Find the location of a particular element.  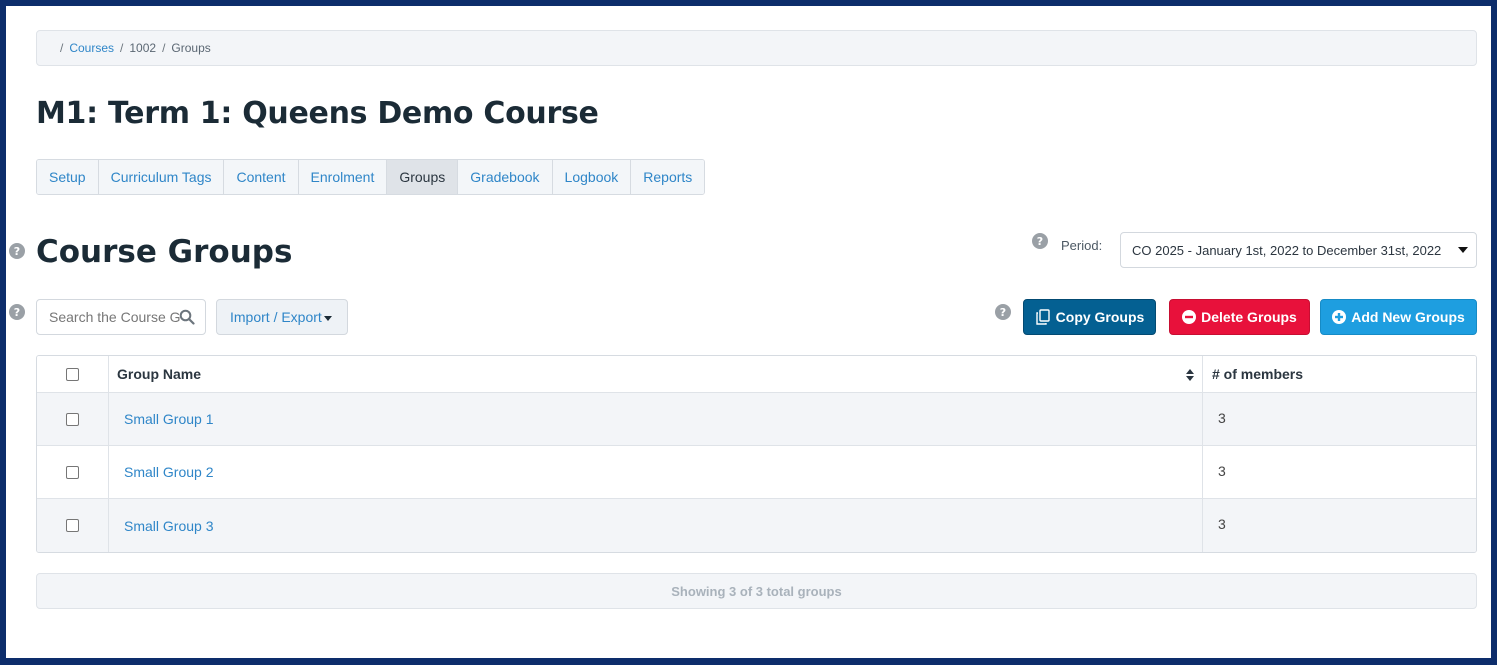

delete-groups-button: Delete Groups is located at coordinates (1239, 317).